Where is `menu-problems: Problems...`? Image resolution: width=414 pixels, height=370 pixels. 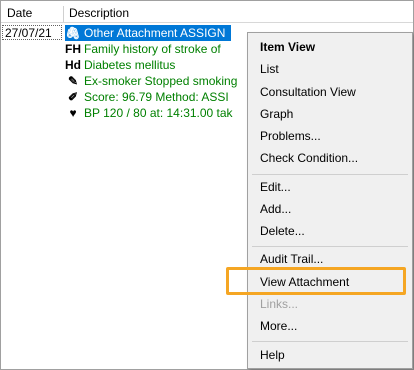
menu-problems: Problems... is located at coordinates (290, 136).